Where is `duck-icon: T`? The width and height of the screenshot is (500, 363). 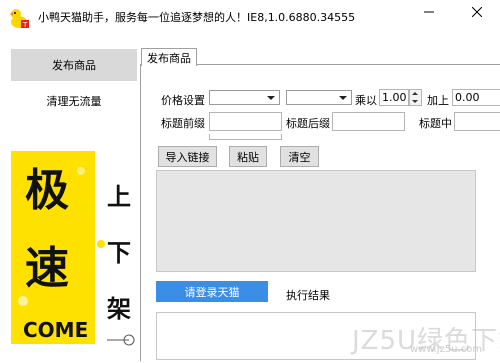 duck-icon: T is located at coordinates (19, 18).